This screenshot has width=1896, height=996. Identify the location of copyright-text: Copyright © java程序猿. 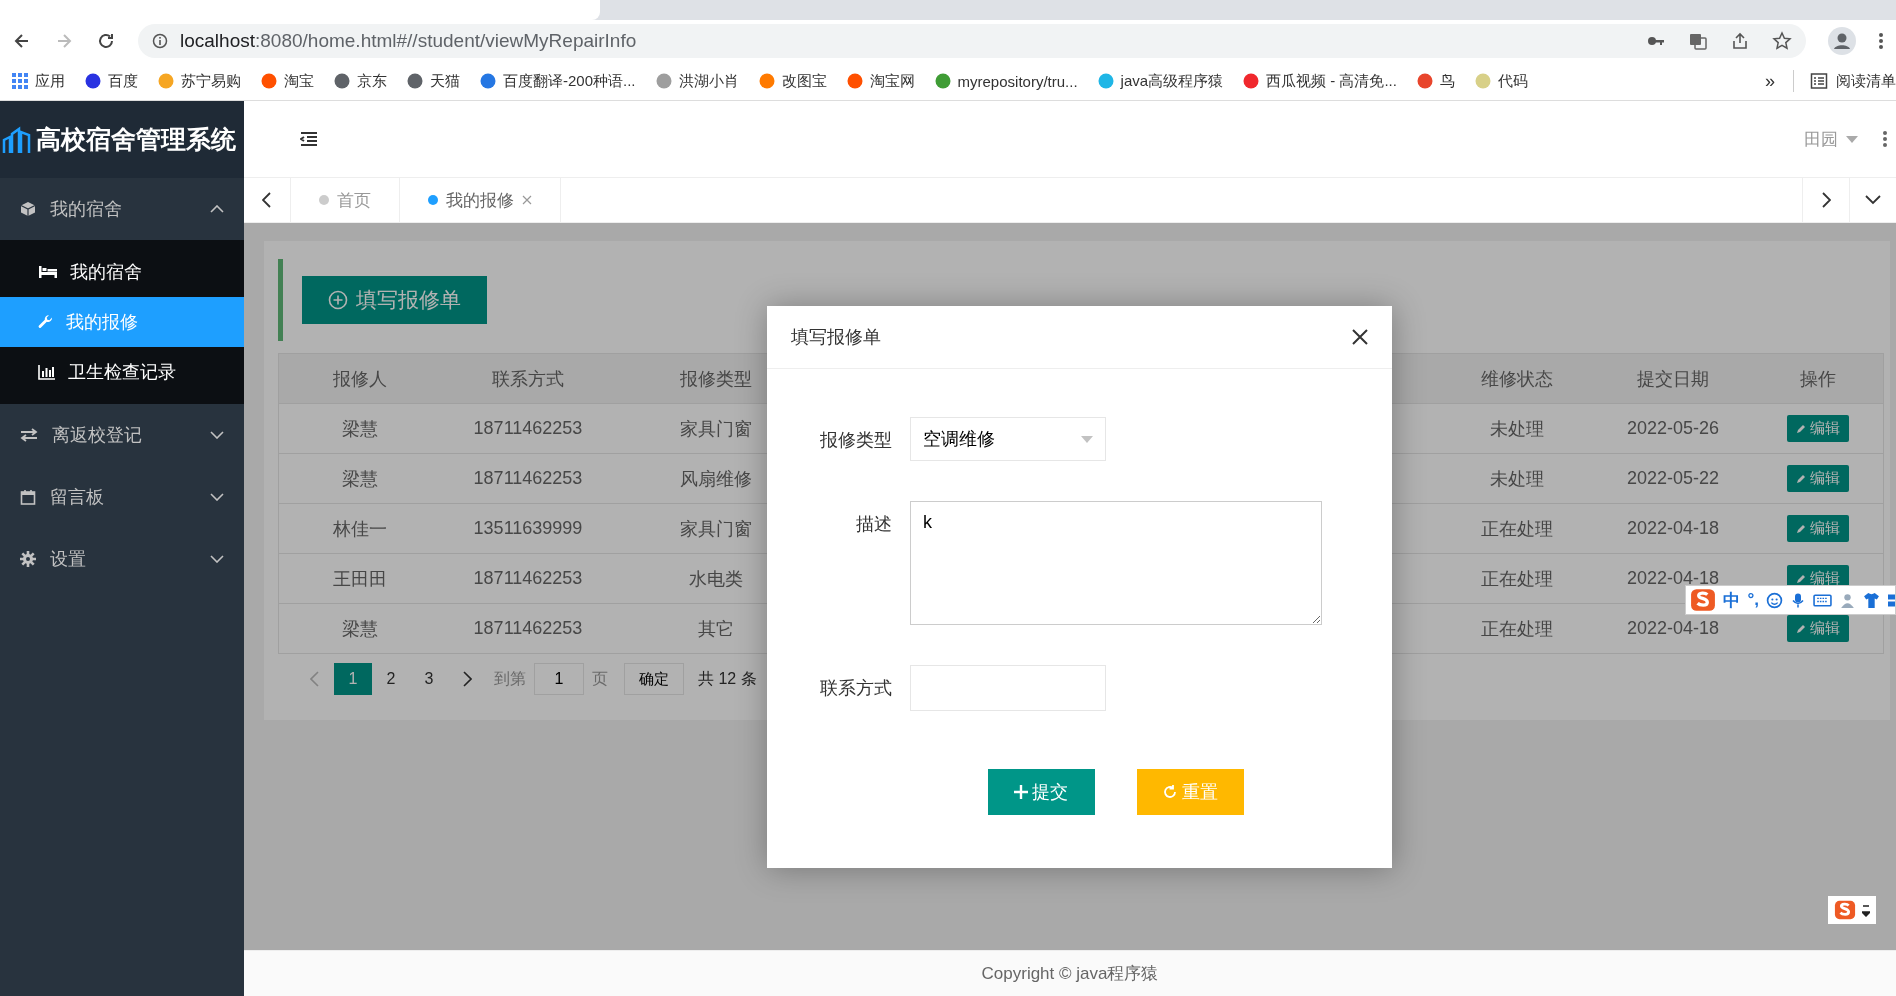
(1070, 974).